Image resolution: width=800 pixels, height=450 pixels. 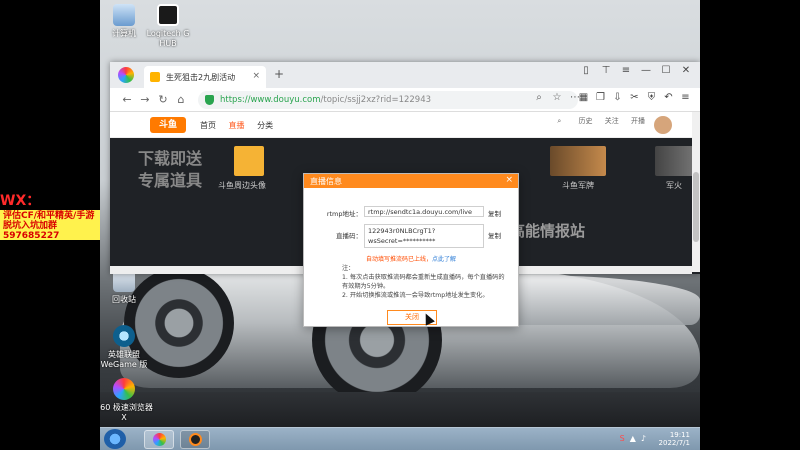 What do you see at coordinates (424, 247) in the screenshot?
I see `key-scrollbar` at bounding box center [424, 247].